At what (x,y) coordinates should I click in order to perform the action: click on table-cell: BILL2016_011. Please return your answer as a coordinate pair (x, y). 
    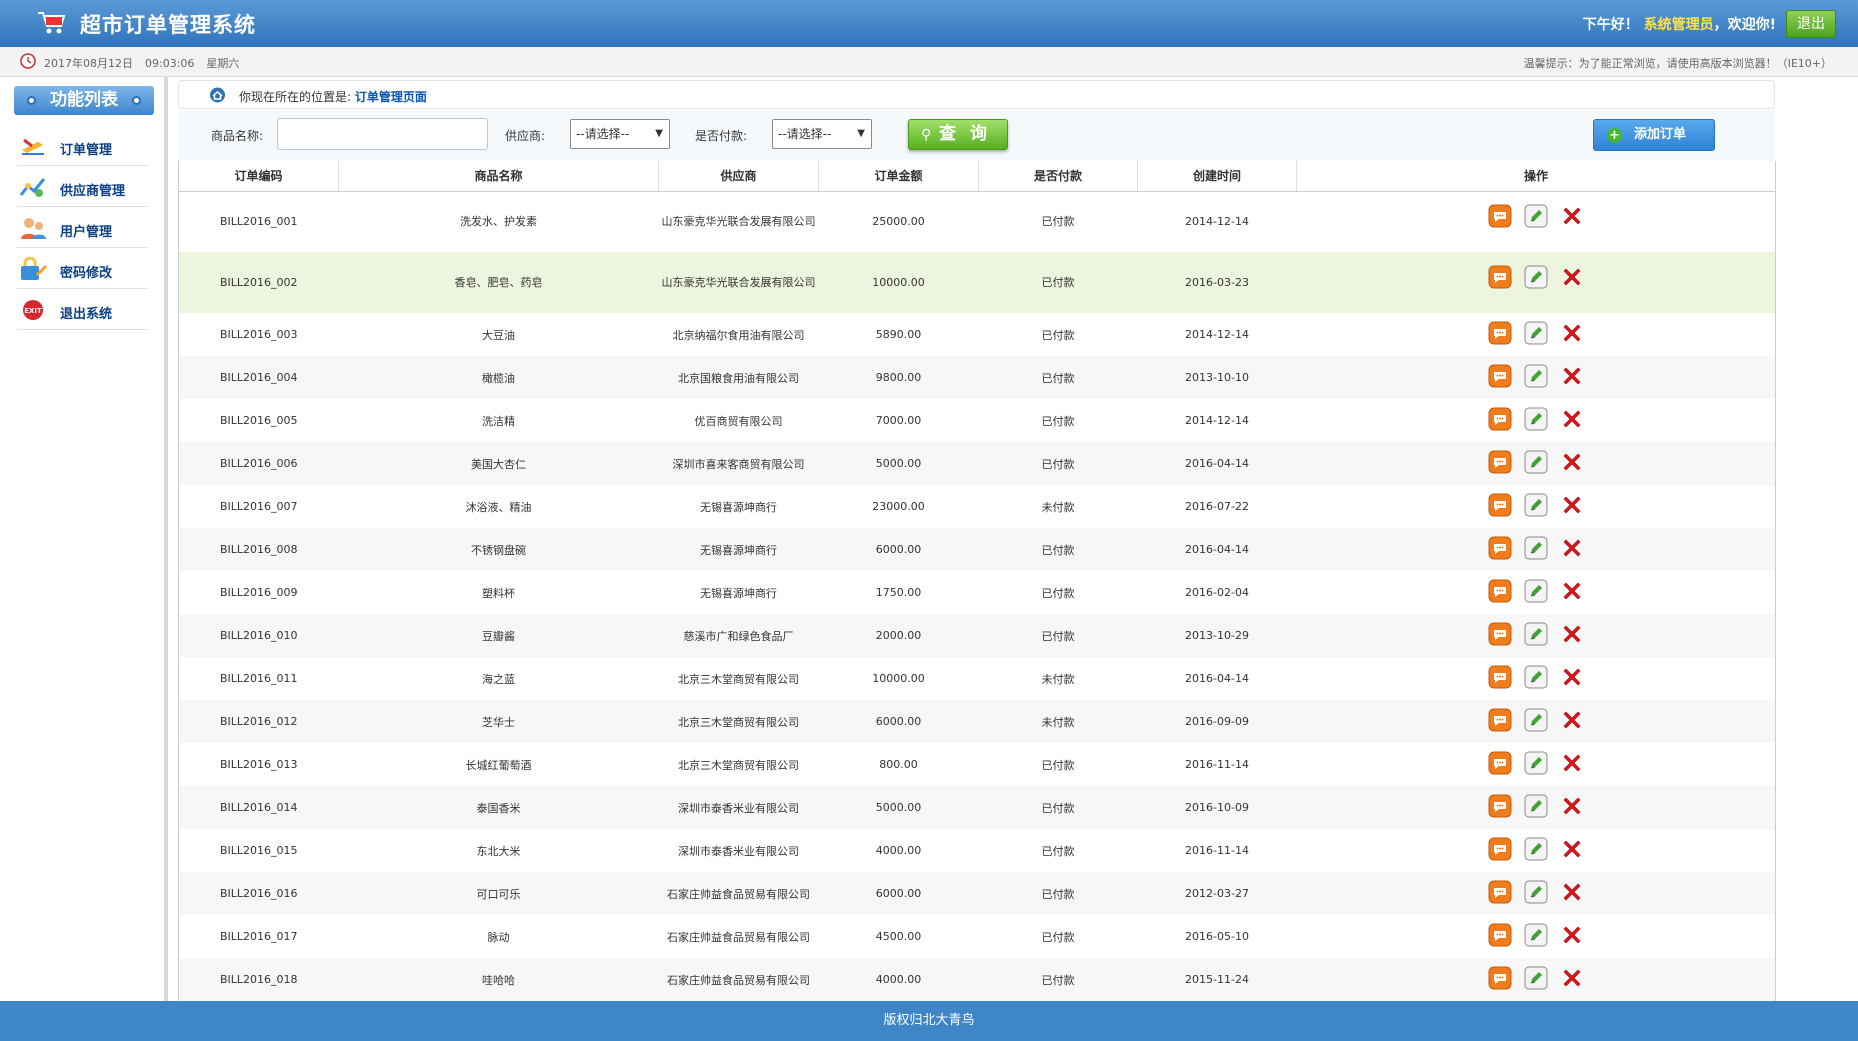
    Looking at the image, I should click on (258, 678).